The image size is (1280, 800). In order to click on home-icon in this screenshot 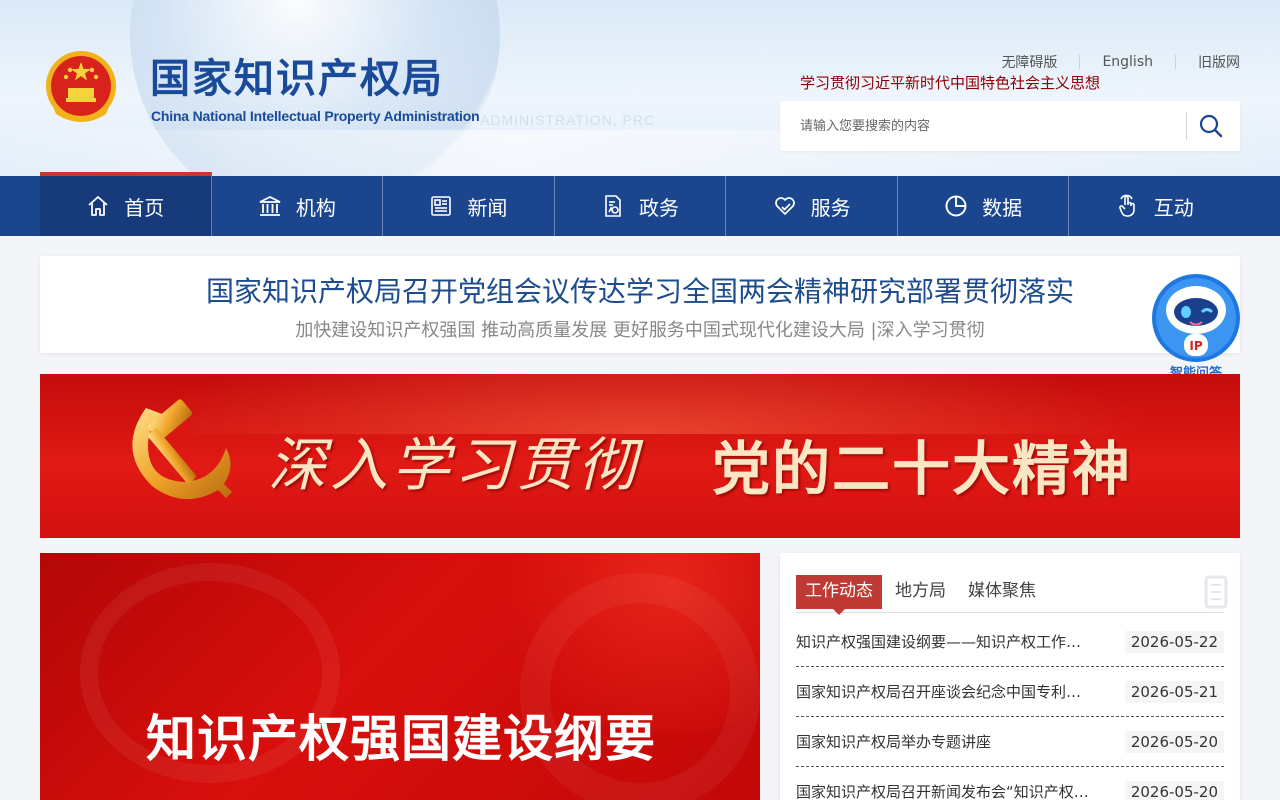, I will do `click(98, 206)`.